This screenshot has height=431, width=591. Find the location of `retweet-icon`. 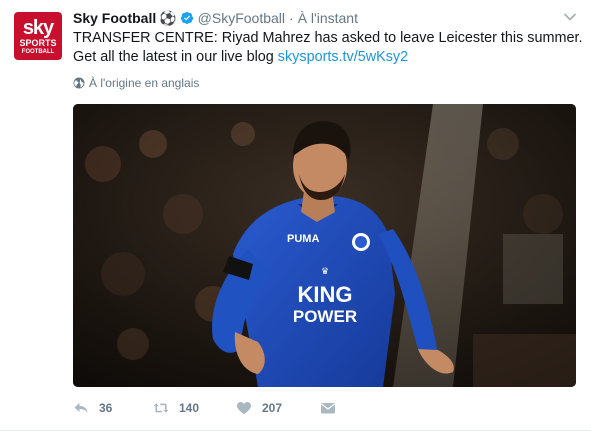

retweet-icon is located at coordinates (161, 408).